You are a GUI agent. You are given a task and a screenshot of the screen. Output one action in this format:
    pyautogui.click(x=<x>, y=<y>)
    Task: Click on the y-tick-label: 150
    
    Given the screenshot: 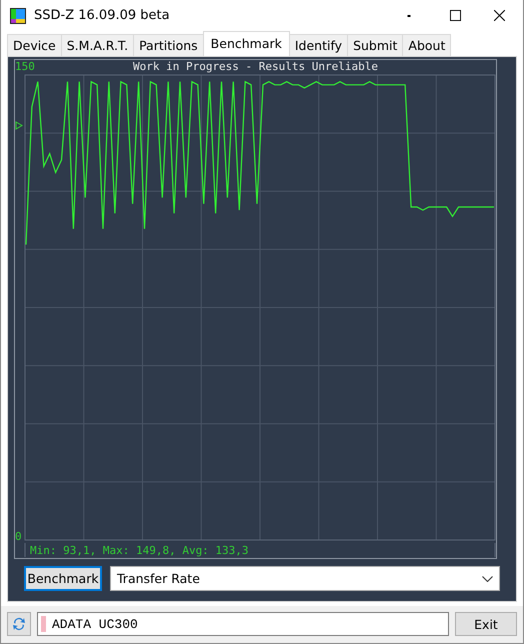 What is the action you would take?
    pyautogui.click(x=25, y=66)
    